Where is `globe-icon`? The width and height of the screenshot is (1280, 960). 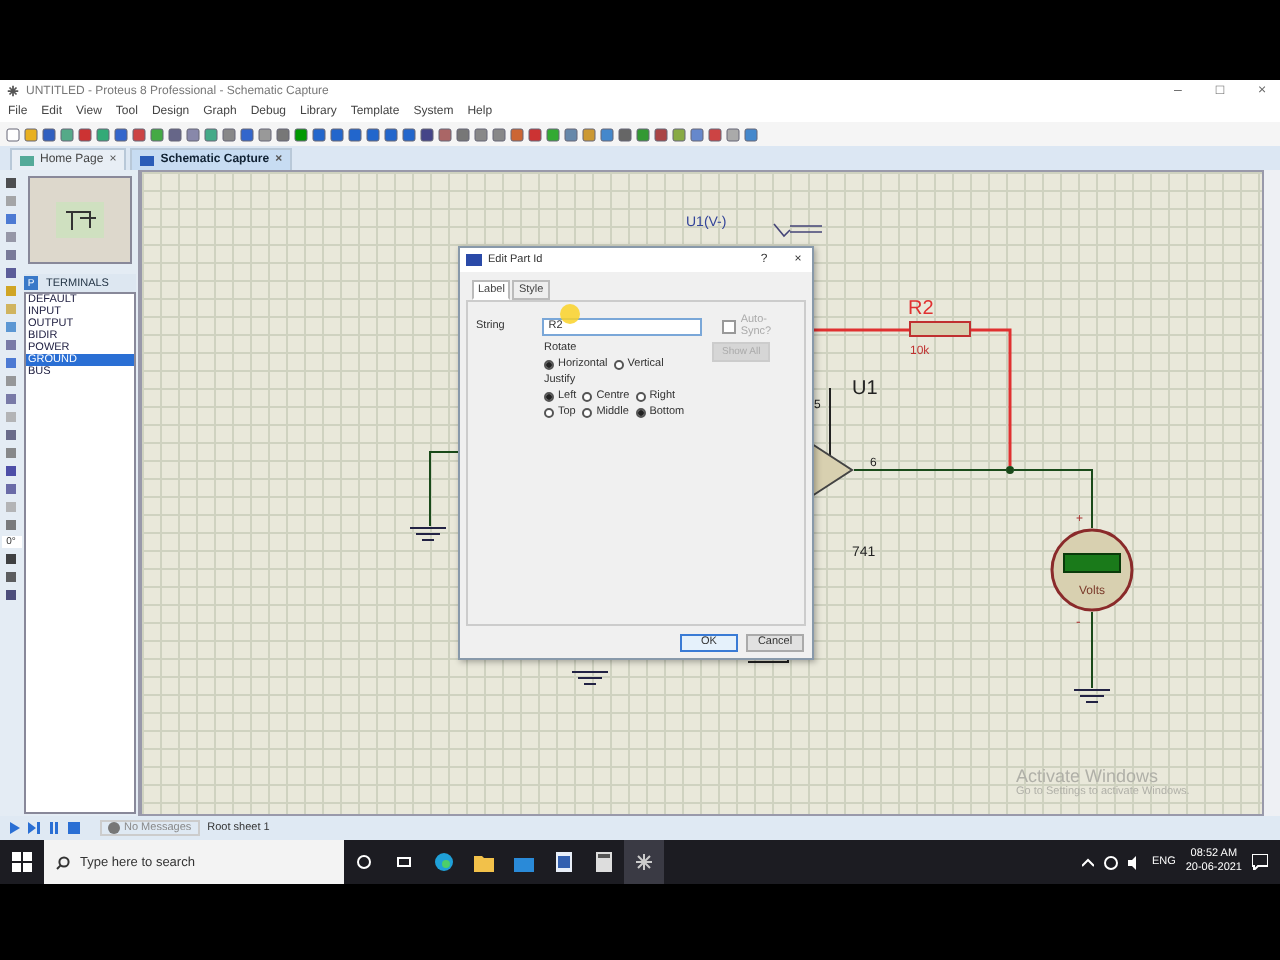
globe-icon is located at coordinates (1110, 862).